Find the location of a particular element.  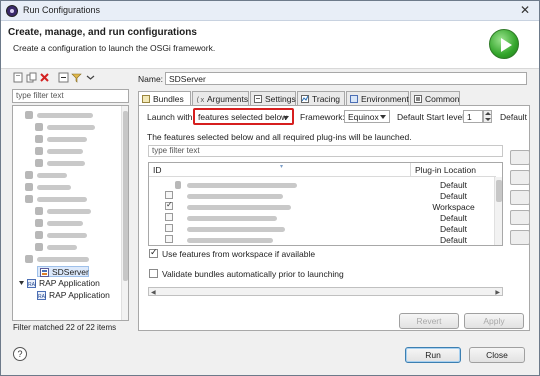

collapse-all-icon is located at coordinates (63, 77).